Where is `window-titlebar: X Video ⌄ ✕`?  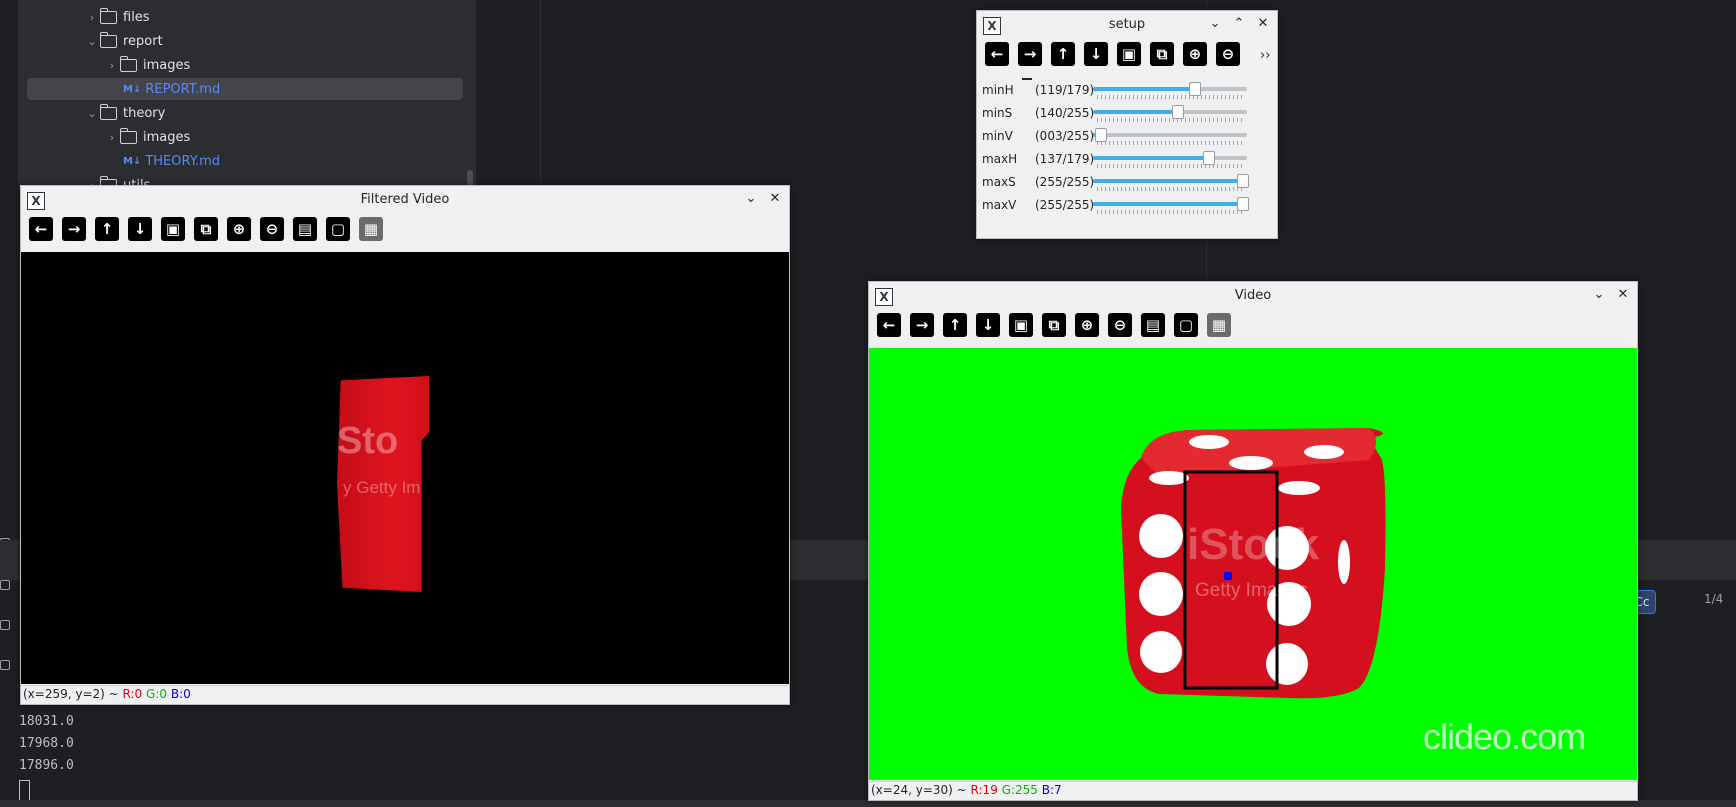 window-titlebar: X Video ⌄ ✕ is located at coordinates (1253, 296).